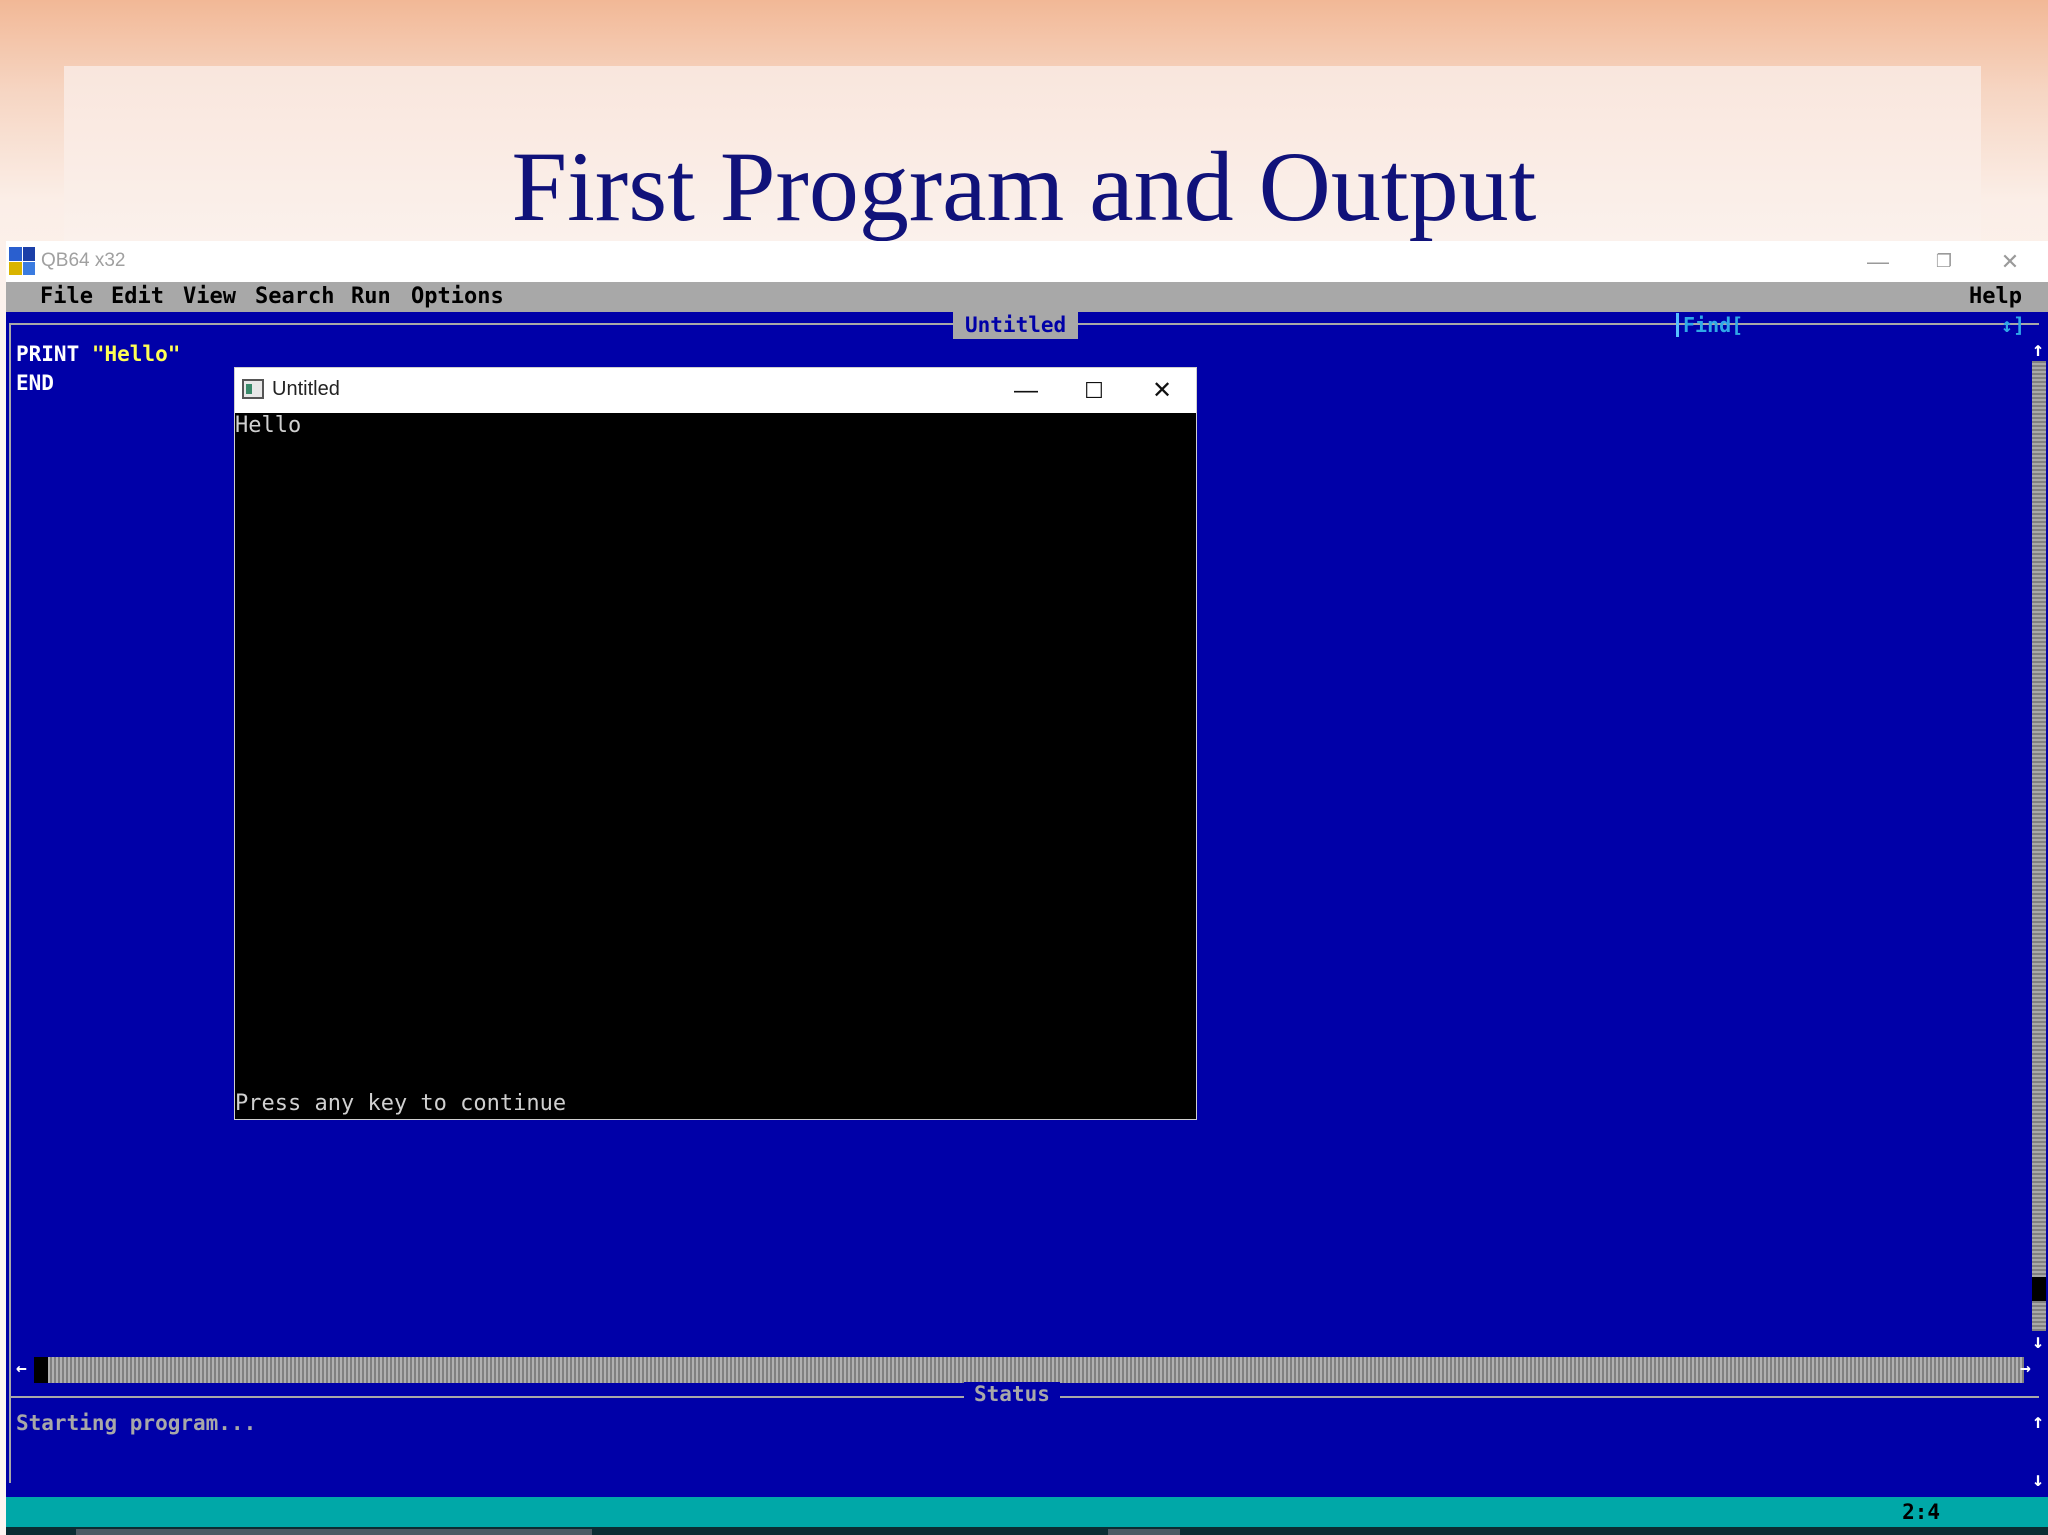  Describe the element at coordinates (83, 260) in the screenshot. I see `qb64-window-title: QB64 x32` at that location.